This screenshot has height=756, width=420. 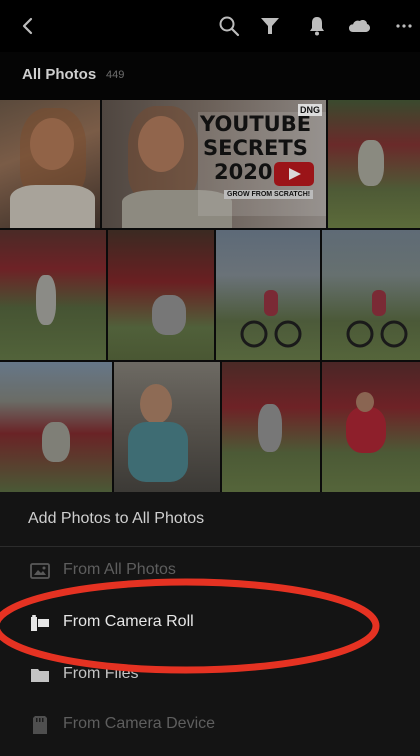 What do you see at coordinates (119, 569) in the screenshot?
I see `menu-item-label: From All Photos` at bounding box center [119, 569].